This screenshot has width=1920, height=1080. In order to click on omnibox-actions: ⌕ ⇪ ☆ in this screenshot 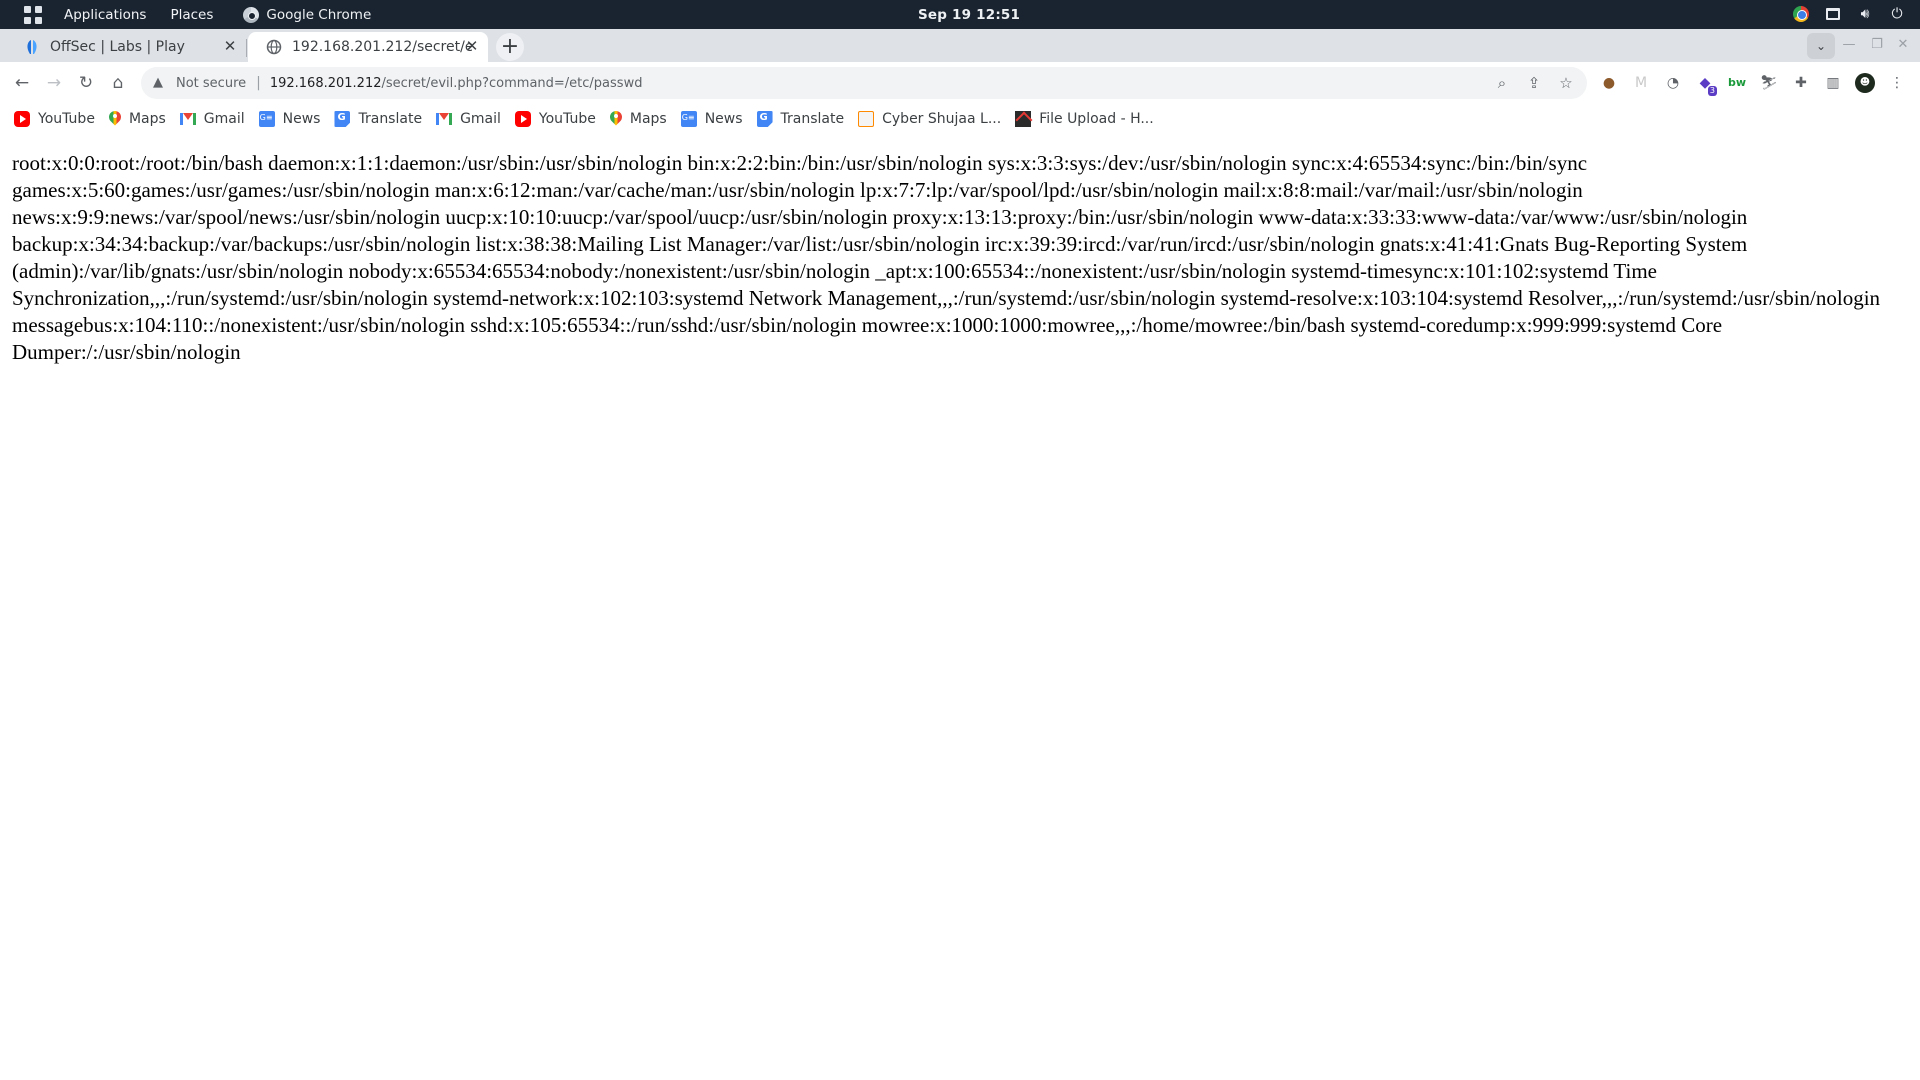, I will do `click(1534, 83)`.